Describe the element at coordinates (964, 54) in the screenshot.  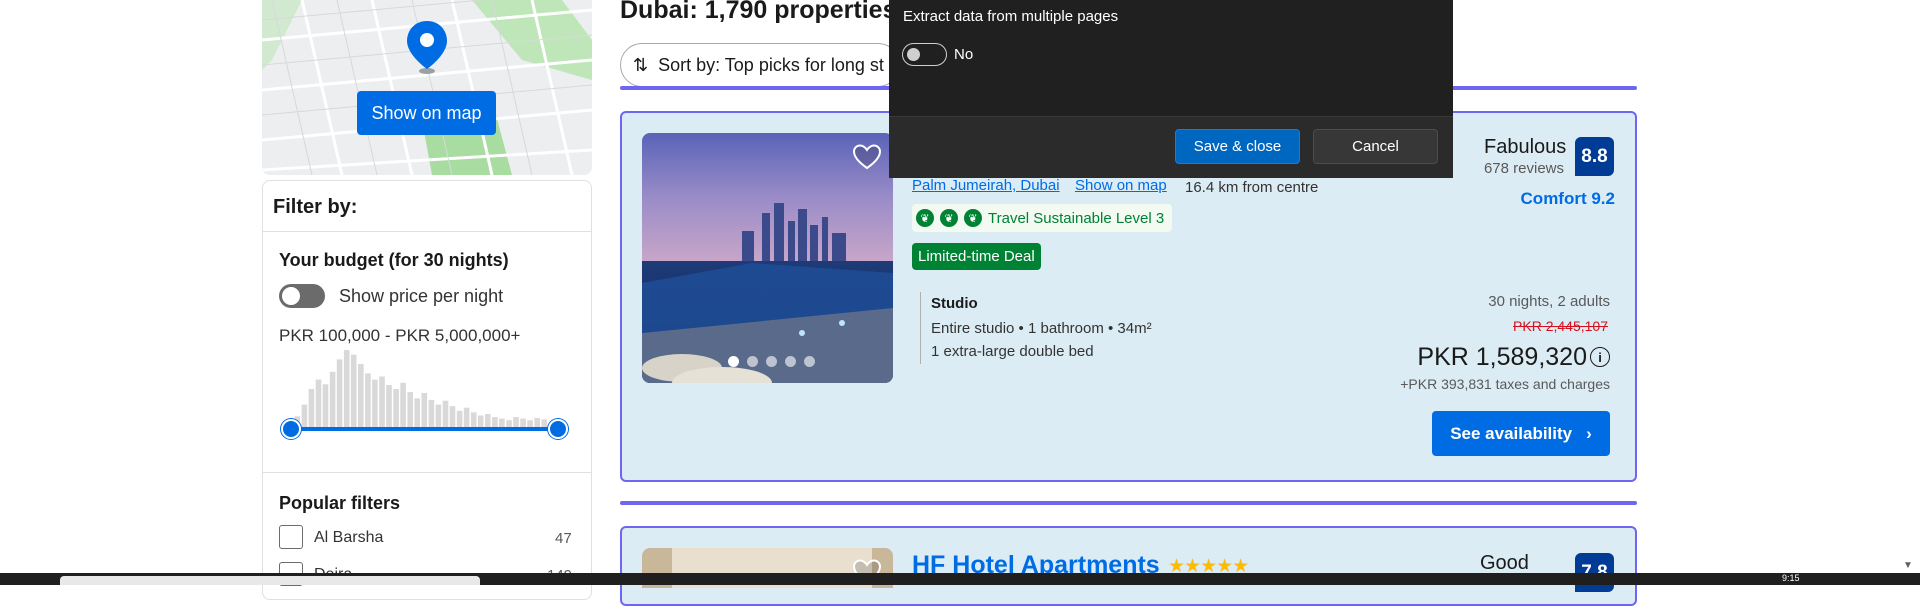
I see `toggle-state-label: No` at that location.